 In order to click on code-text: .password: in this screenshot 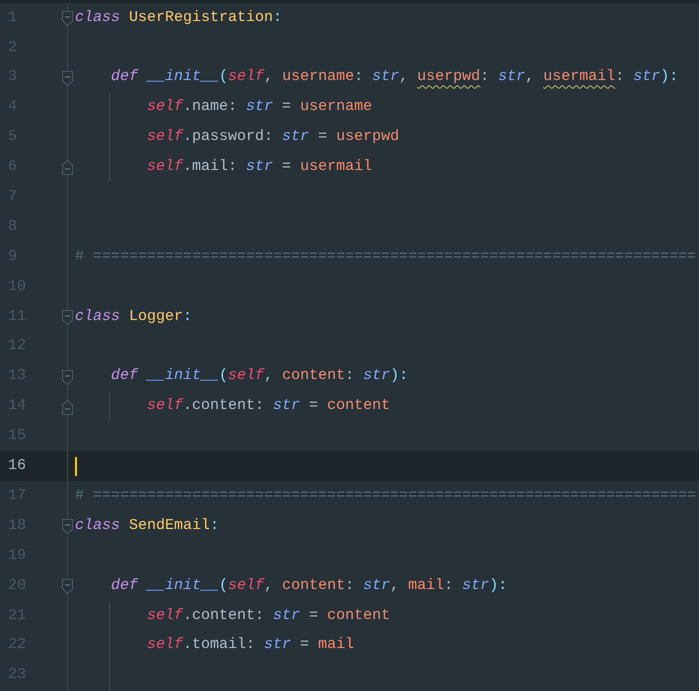, I will do `click(228, 137)`.